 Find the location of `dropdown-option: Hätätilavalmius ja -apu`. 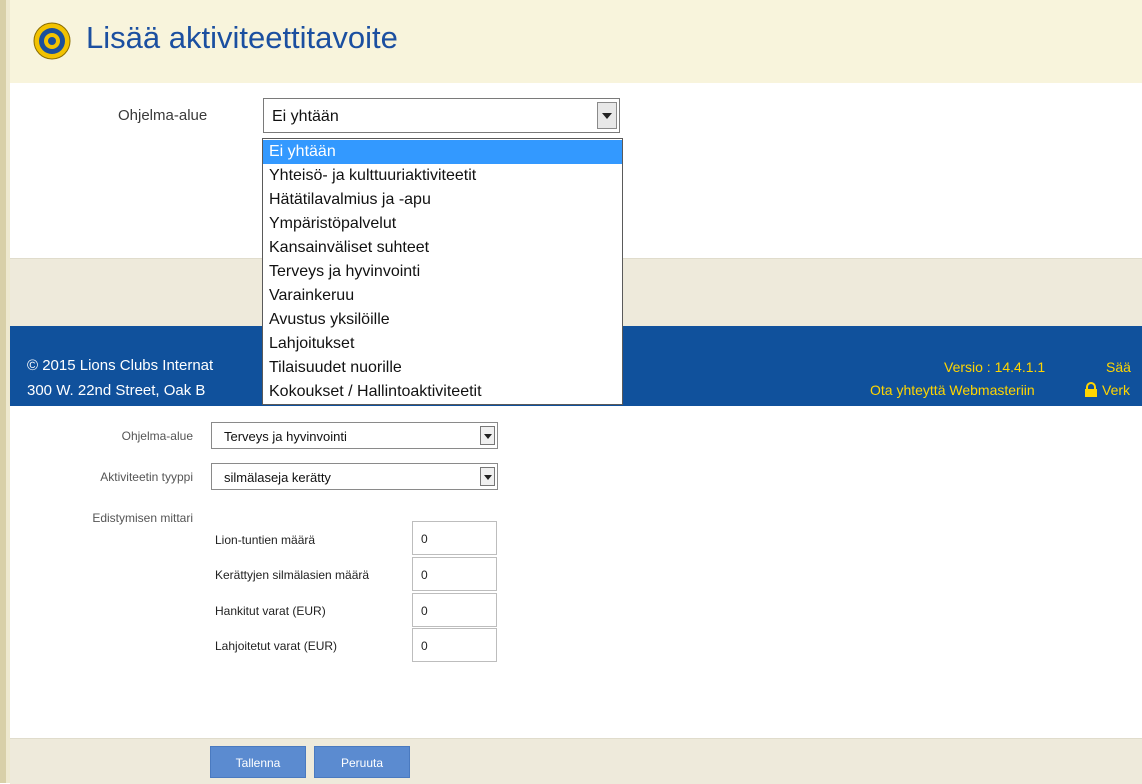

dropdown-option: Hätätilavalmius ja -apu is located at coordinates (442, 200).